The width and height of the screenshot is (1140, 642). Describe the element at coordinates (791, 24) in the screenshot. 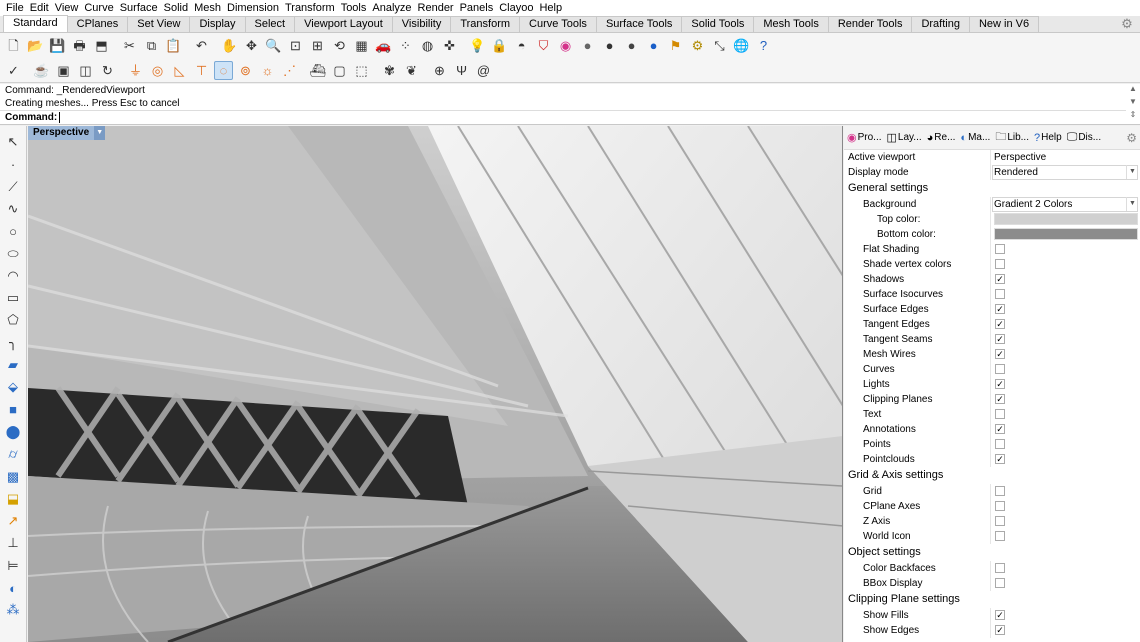

I see `tab-mesh-tools: Mesh Tools` at that location.